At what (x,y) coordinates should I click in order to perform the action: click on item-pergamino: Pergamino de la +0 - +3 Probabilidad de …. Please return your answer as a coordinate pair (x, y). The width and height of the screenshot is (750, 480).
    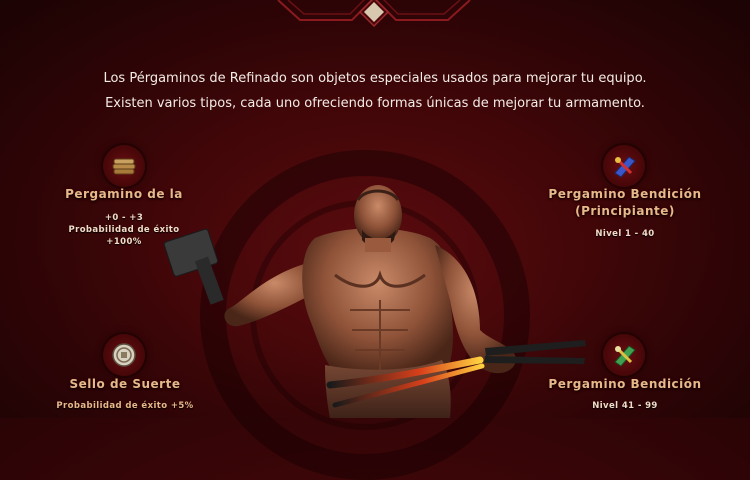
    Looking at the image, I should click on (124, 217).